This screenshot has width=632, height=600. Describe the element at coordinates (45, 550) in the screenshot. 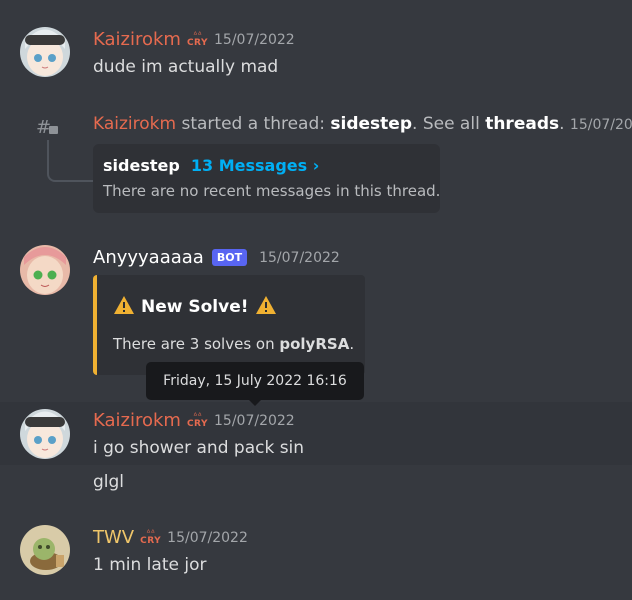

I see `avatar-twv` at that location.